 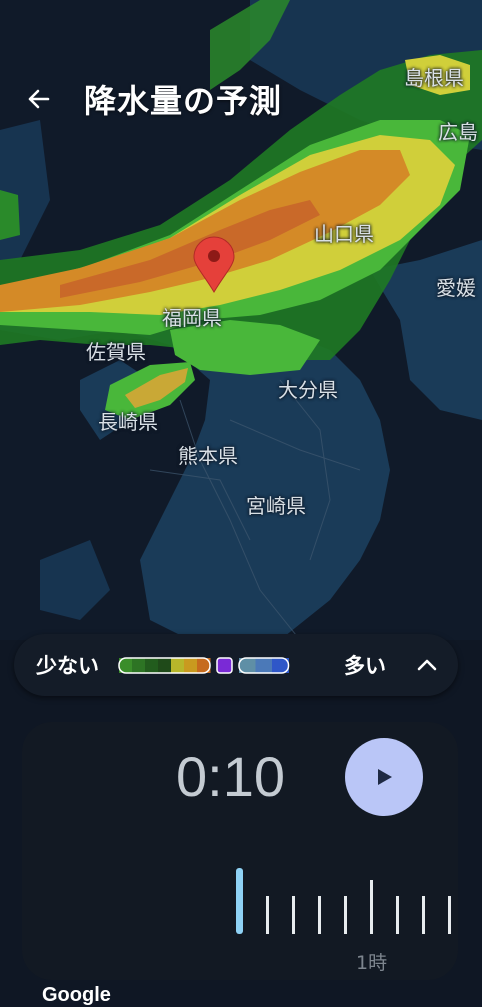 I want to click on timeline-slider, so click(x=240, y=907).